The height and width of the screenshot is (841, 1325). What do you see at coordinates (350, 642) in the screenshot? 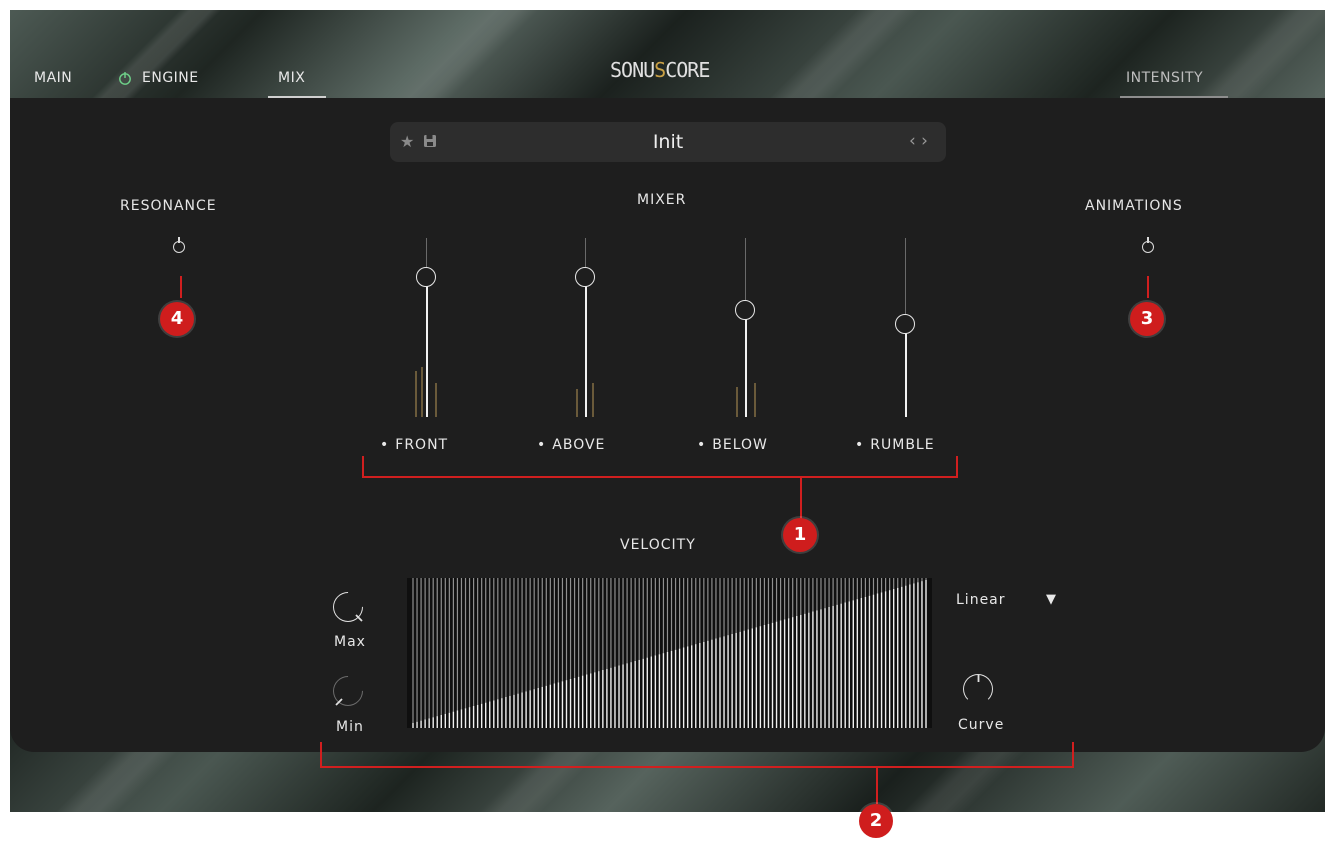
I see `max-label: Max` at bounding box center [350, 642].